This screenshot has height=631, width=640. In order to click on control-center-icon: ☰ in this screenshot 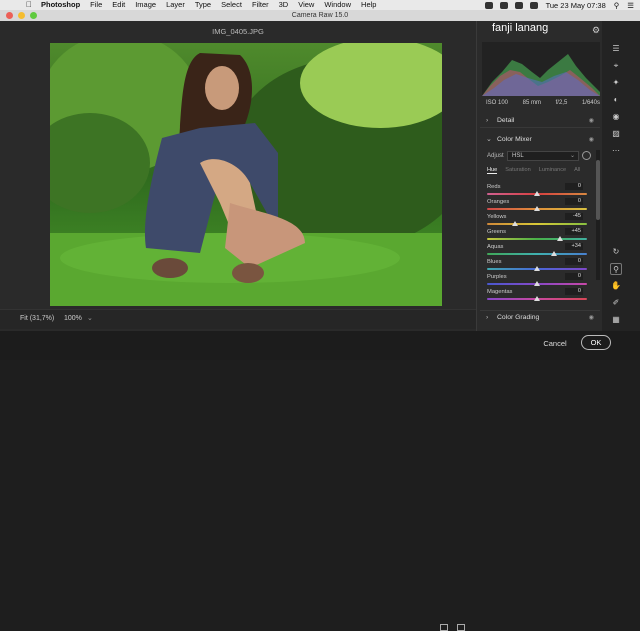, I will do `click(630, 5)`.